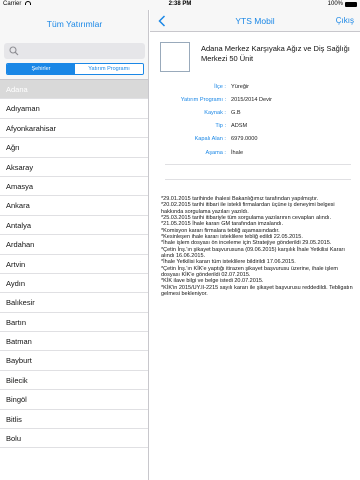 This screenshot has height=480, width=360. What do you see at coordinates (175, 57) in the screenshot?
I see `project-thumbnail` at bounding box center [175, 57].